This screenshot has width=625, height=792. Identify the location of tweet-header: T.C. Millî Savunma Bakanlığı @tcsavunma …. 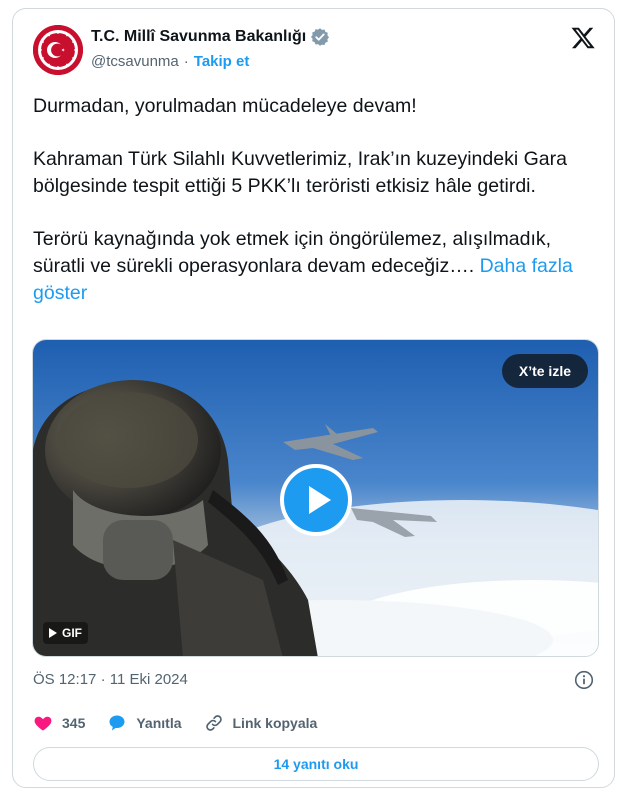
(316, 51).